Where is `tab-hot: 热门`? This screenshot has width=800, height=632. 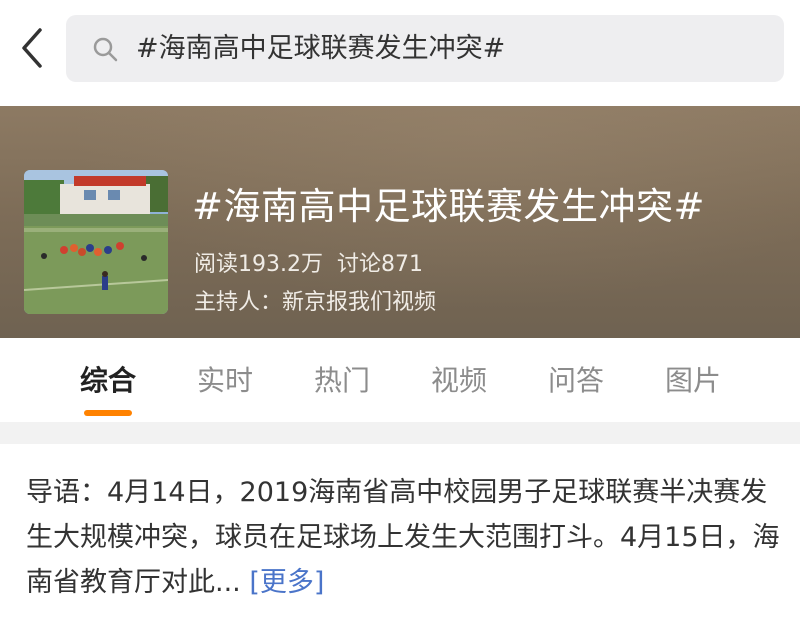
tab-hot: 热门 is located at coordinates (342, 380).